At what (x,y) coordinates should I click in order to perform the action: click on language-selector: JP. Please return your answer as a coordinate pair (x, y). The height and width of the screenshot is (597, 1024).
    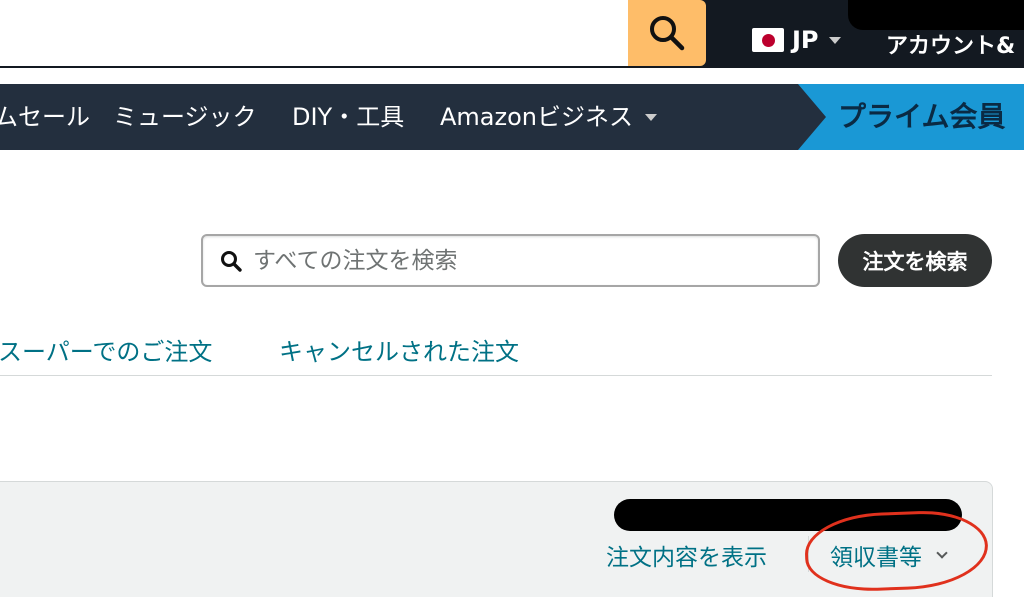
    Looking at the image, I should click on (796, 40).